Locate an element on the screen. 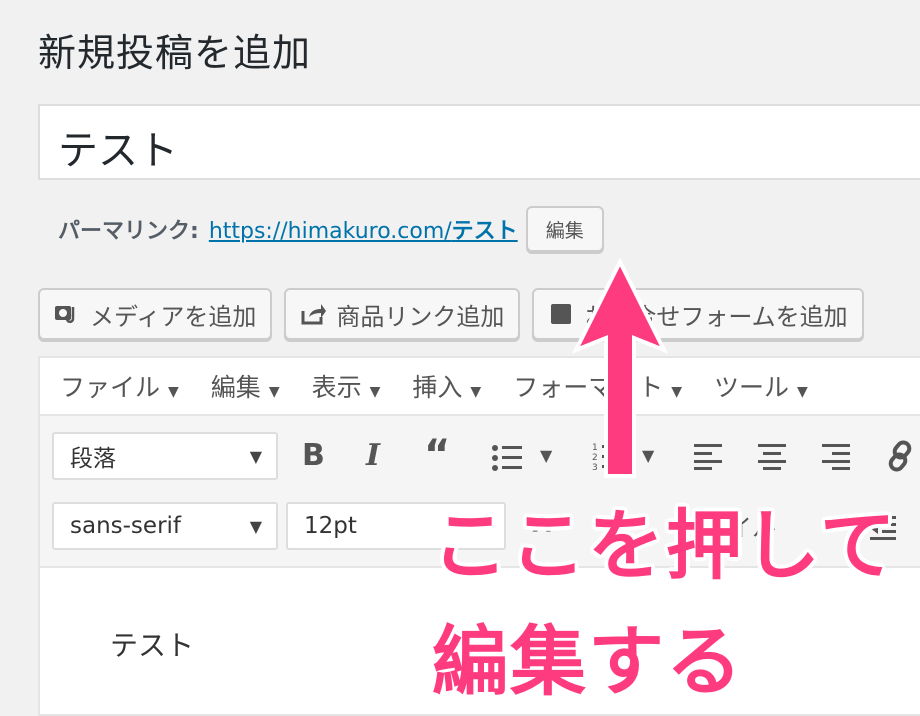 The image size is (920, 716). media-icon is located at coordinates (67, 314).